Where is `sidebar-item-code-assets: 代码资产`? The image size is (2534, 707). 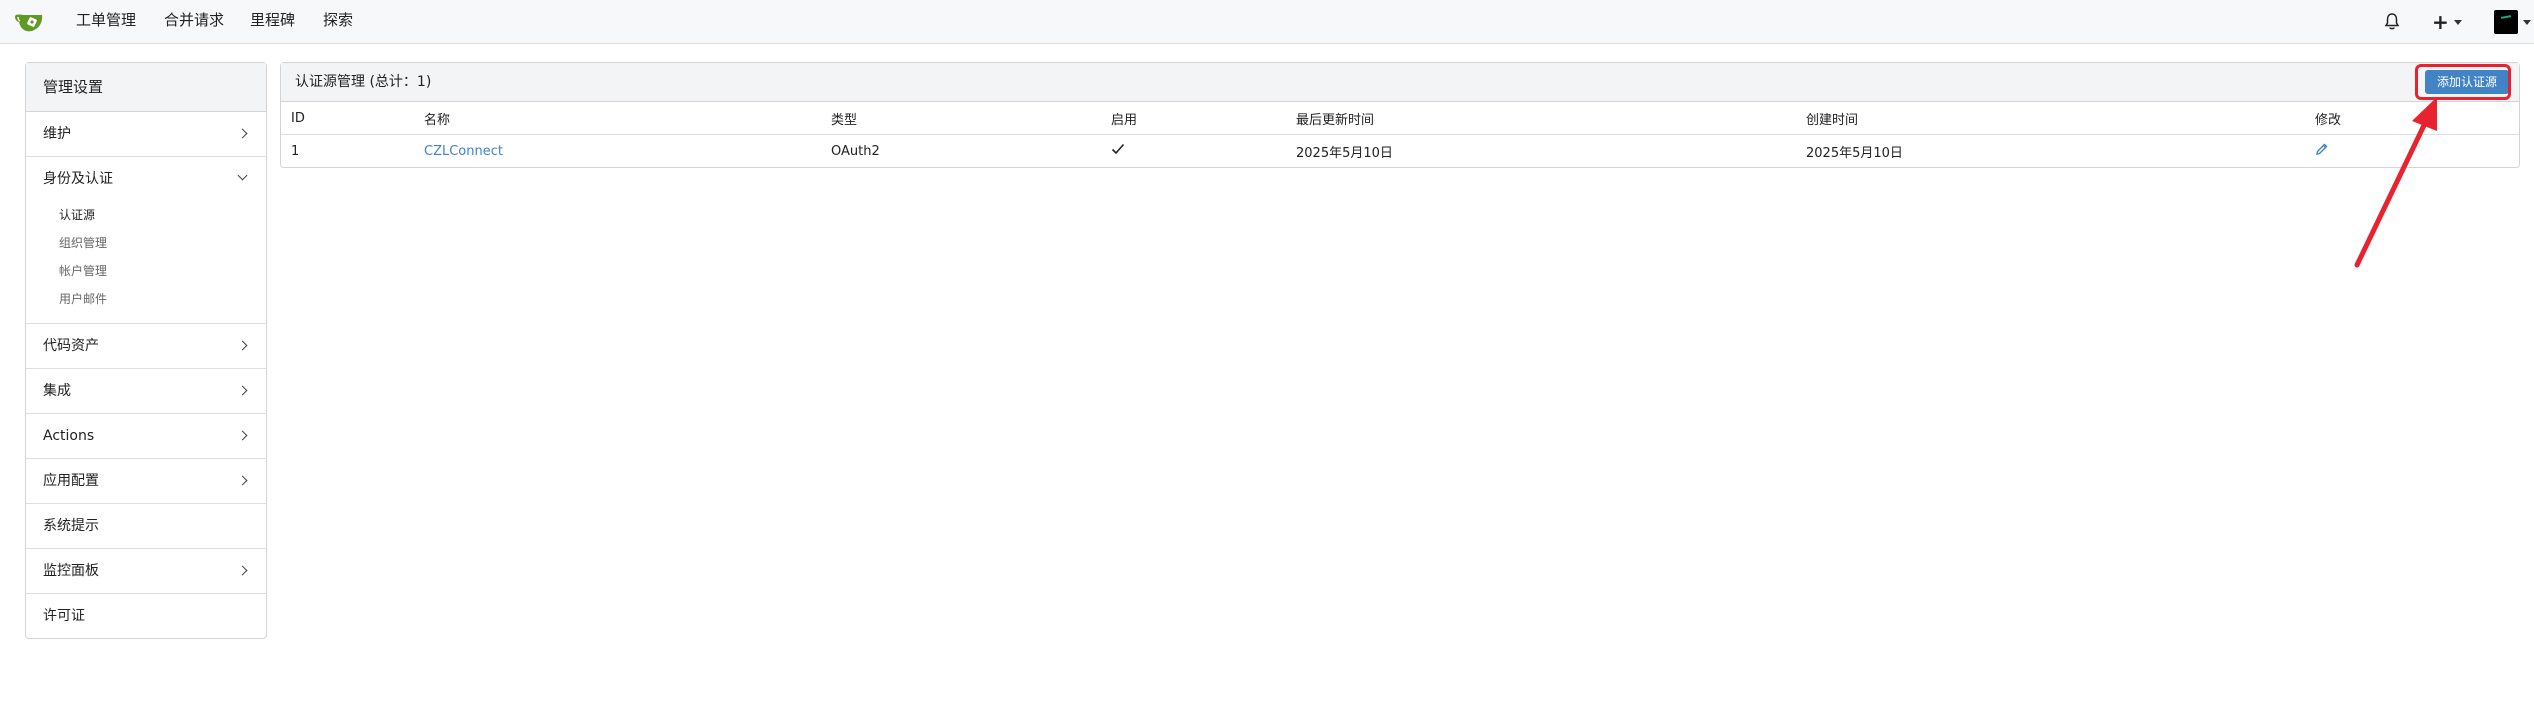
sidebar-item-code-assets: 代码资产 is located at coordinates (146, 346).